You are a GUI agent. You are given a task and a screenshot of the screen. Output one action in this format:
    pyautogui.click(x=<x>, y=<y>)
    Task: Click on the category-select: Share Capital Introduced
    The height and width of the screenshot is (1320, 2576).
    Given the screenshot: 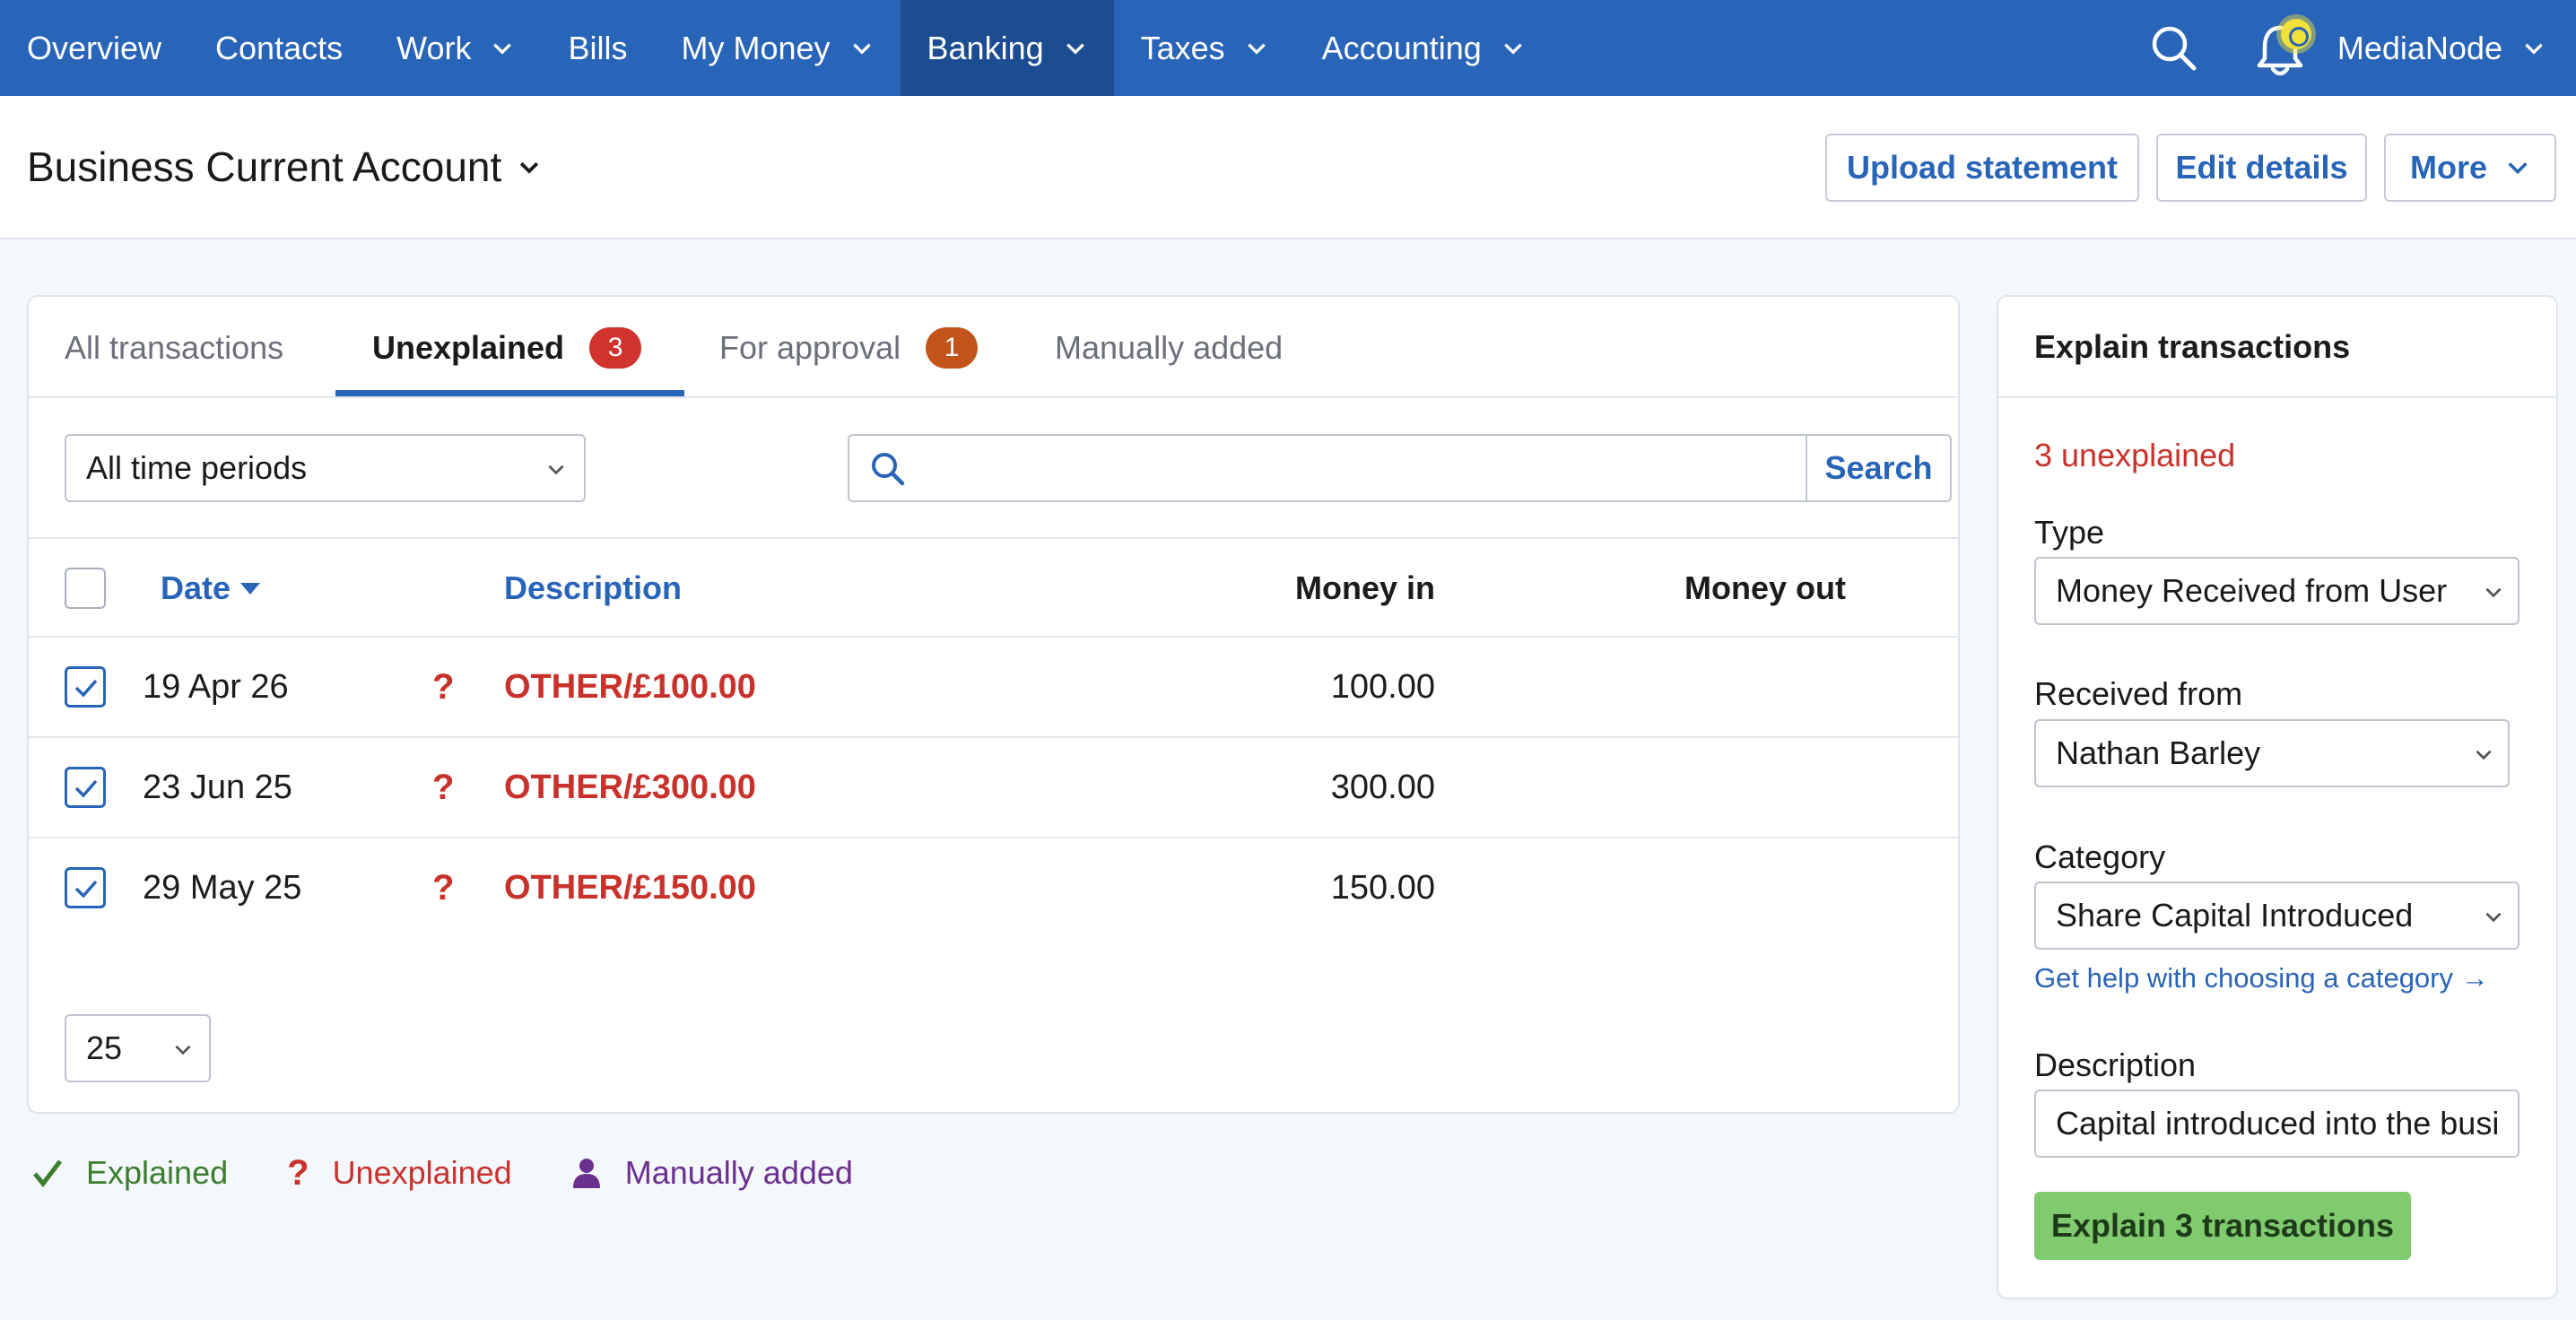 What is the action you would take?
    pyautogui.click(x=2276, y=915)
    